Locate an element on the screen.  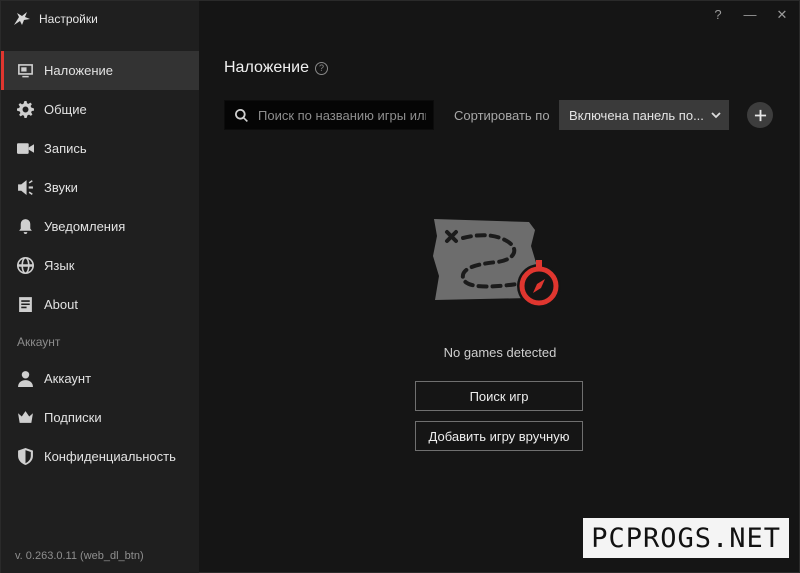
sidebar-item-general: Общие is located at coordinates (100, 109).